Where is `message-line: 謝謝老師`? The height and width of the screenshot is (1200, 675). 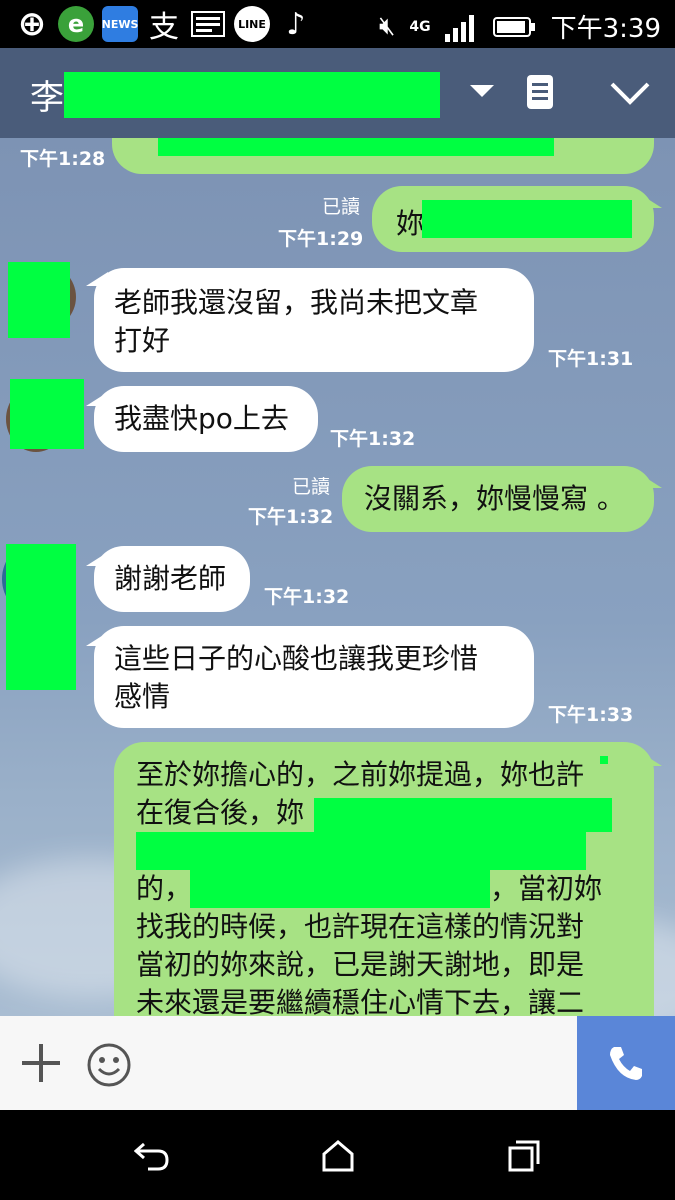
message-line: 謝謝老師 is located at coordinates (170, 578).